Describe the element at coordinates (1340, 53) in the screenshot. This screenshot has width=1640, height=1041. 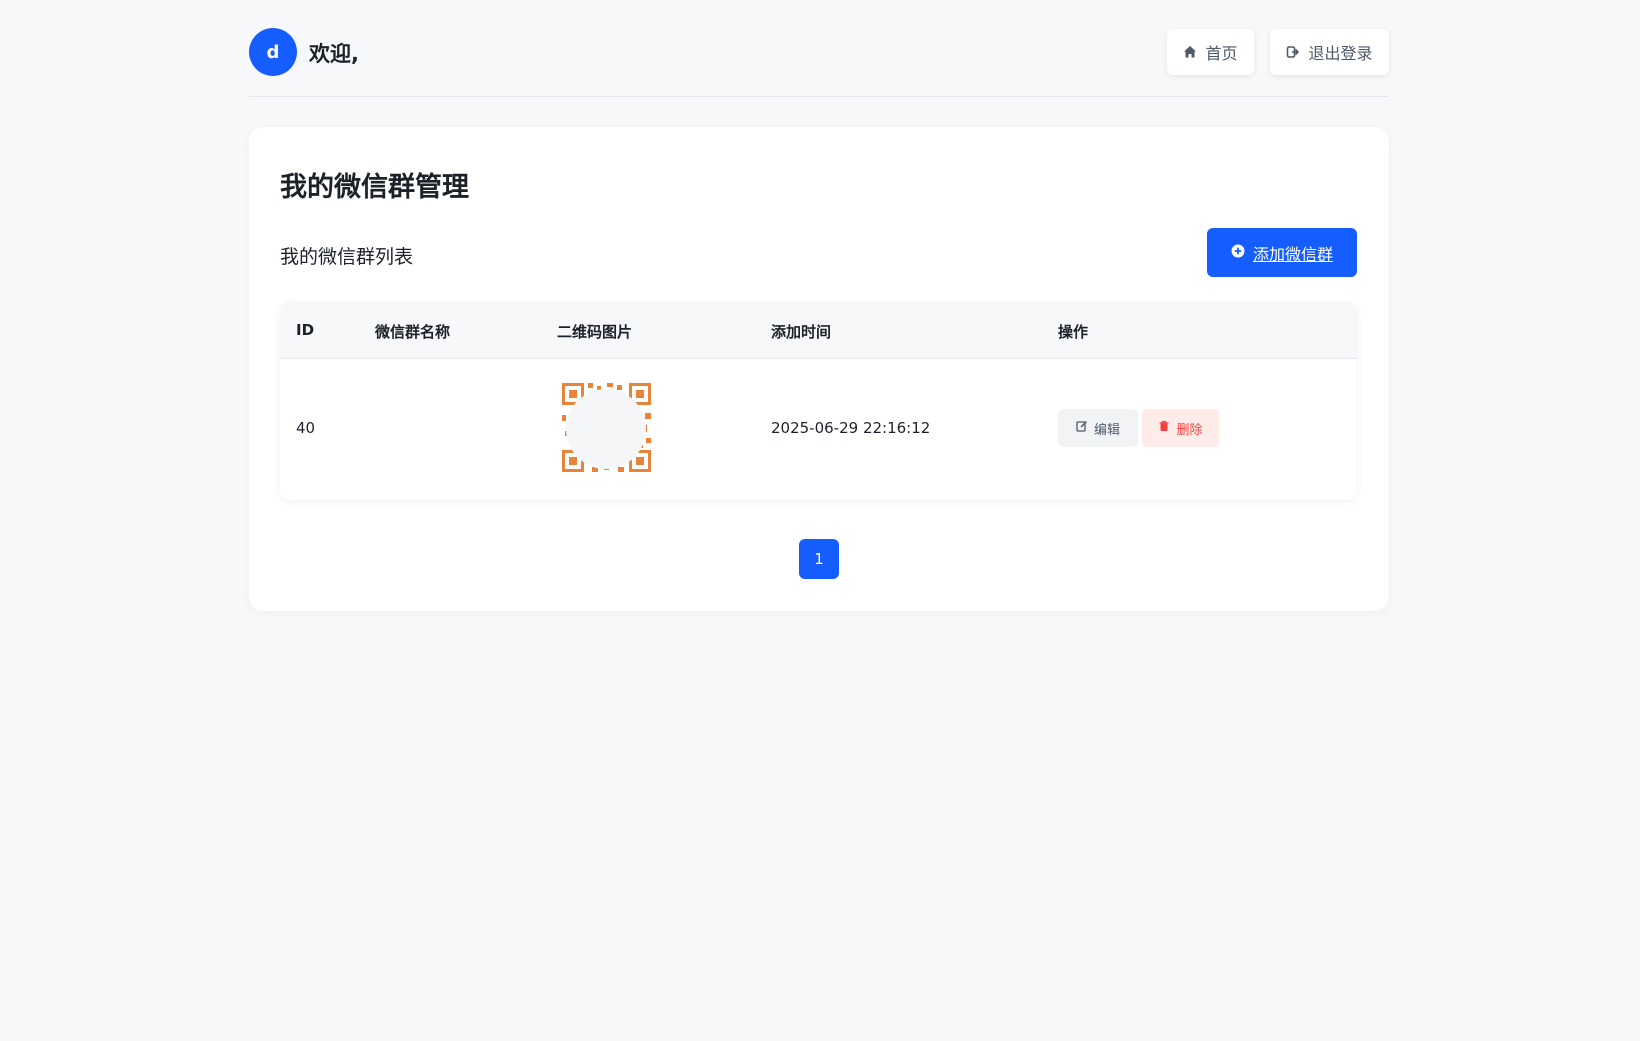
I see `logout-button-label: 退出登录` at that location.